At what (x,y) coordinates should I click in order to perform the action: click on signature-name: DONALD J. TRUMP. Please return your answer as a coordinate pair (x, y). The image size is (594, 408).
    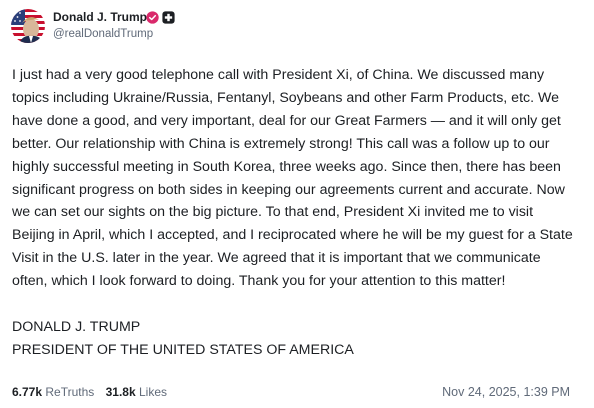
    Looking at the image, I should click on (76, 326).